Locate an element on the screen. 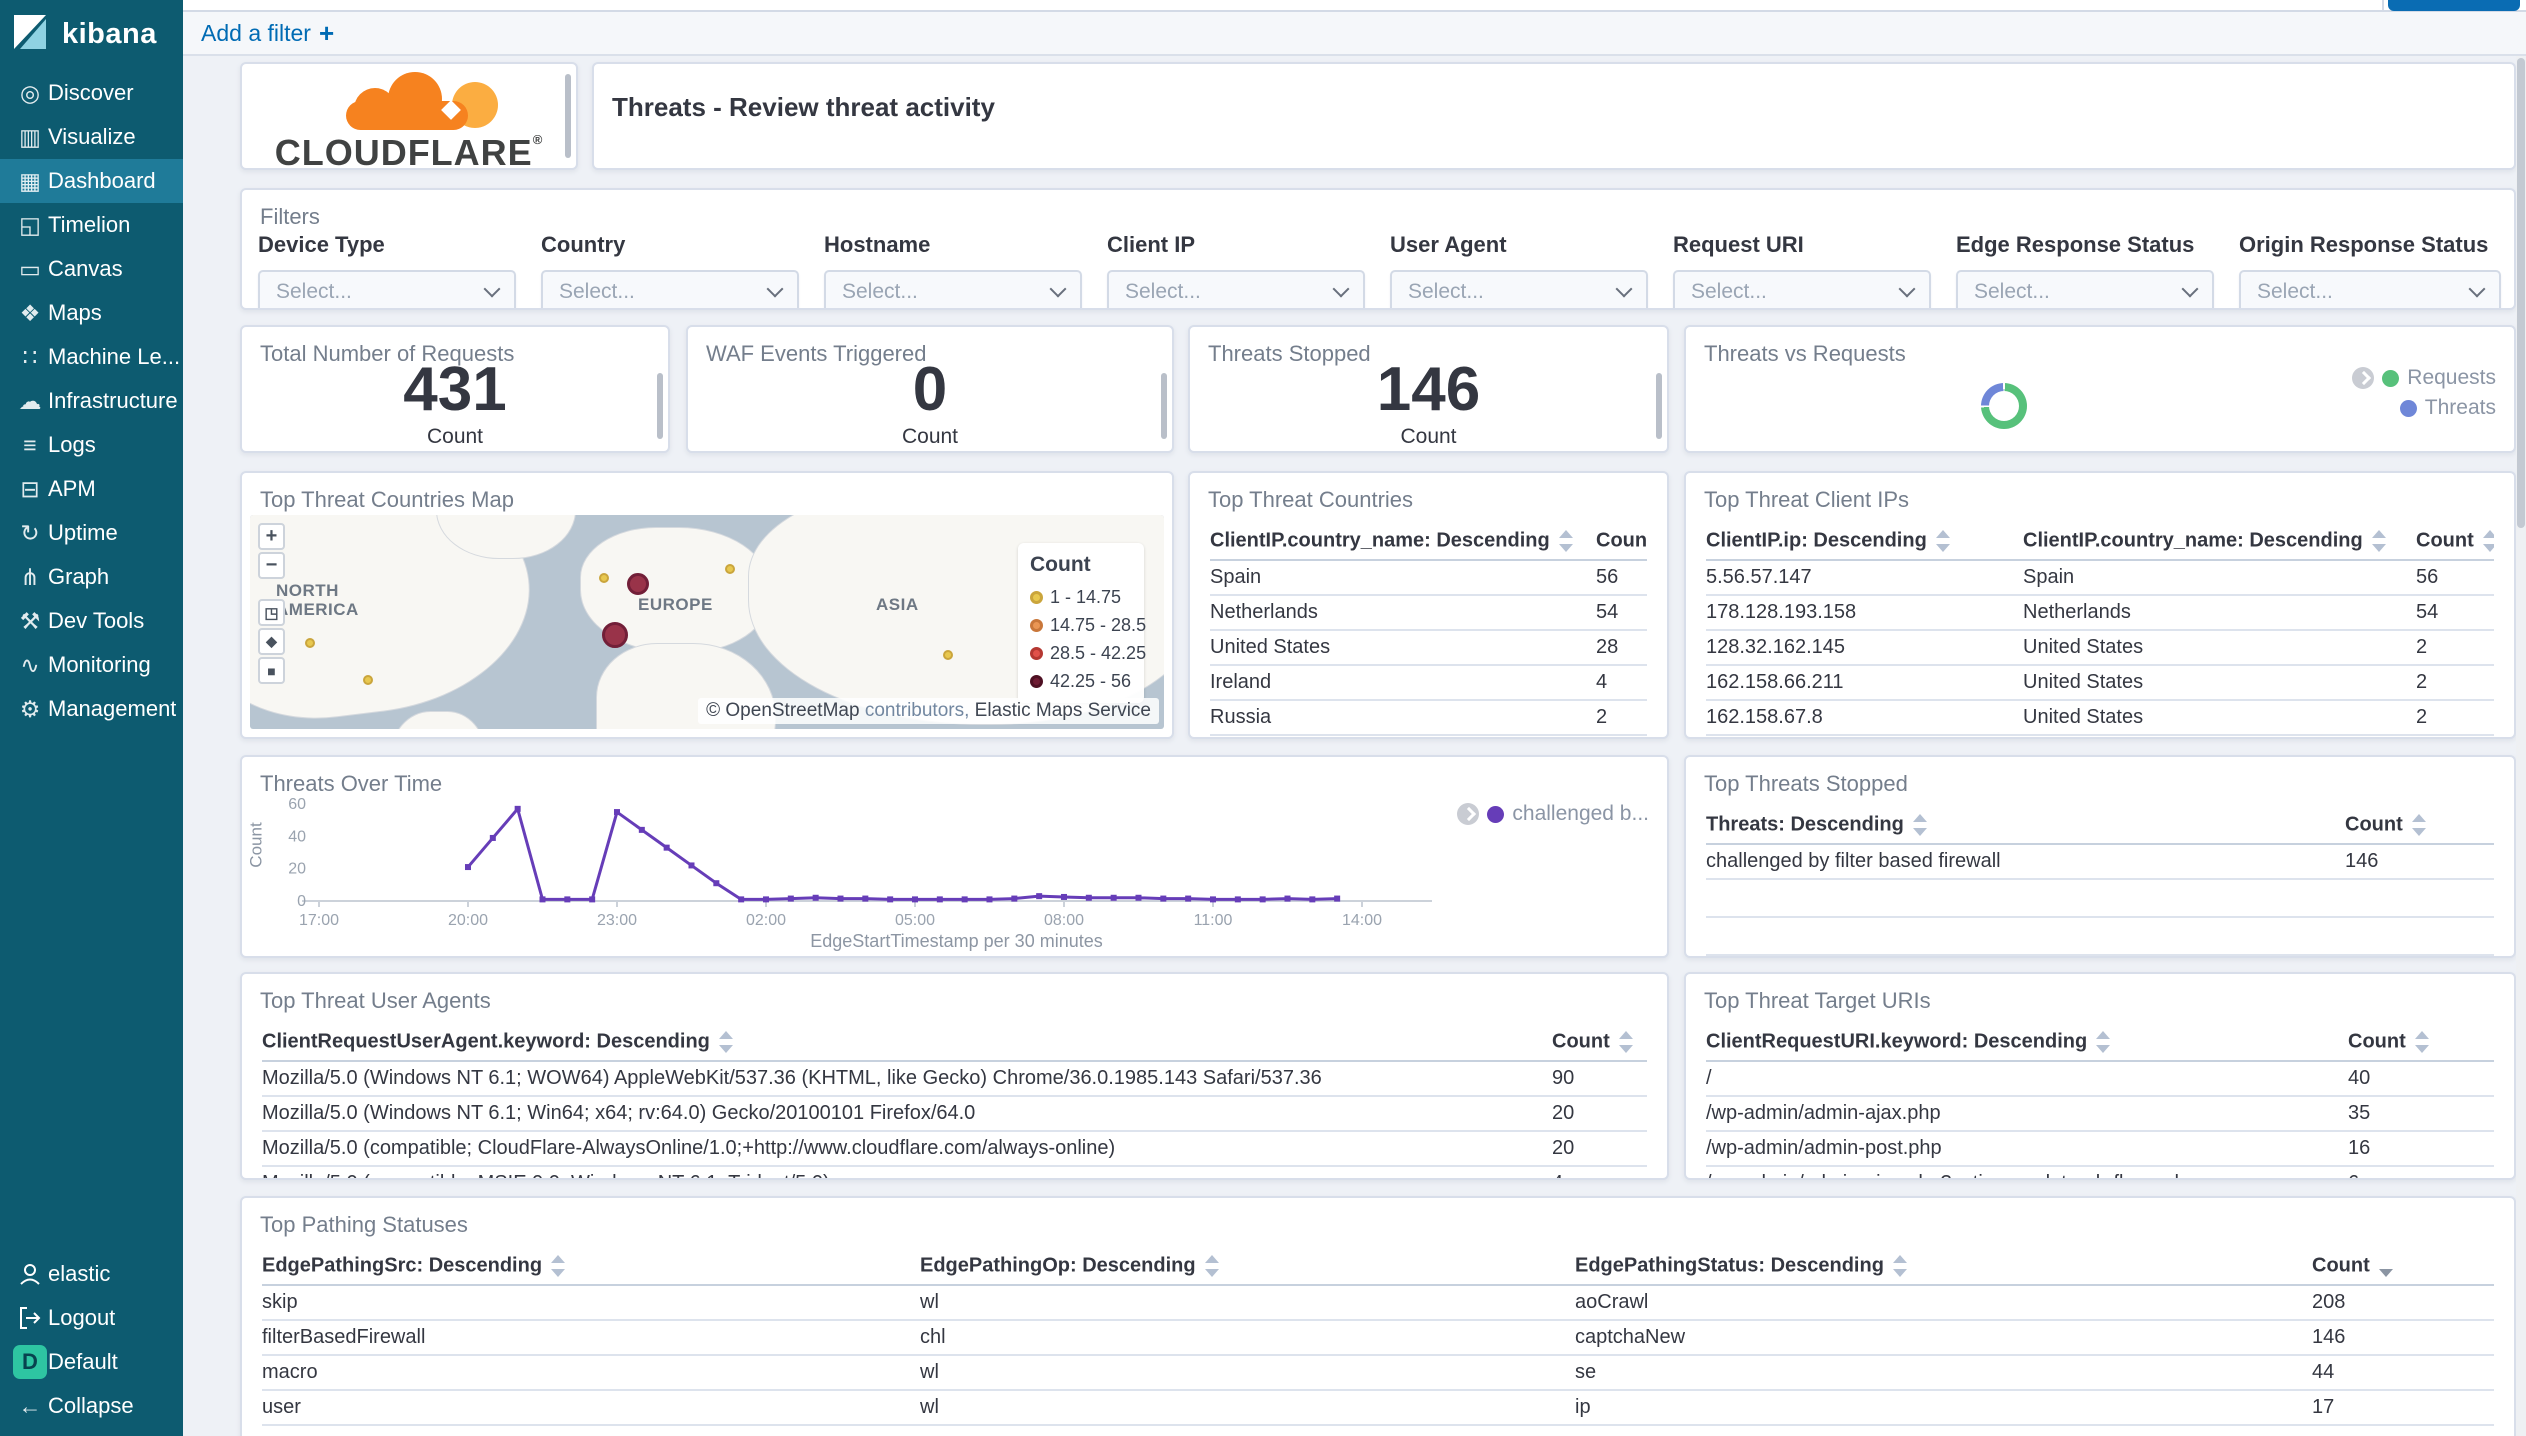 Image resolution: width=2526 pixels, height=1436 pixels. svg-text: 08:00 is located at coordinates (1064, 920).